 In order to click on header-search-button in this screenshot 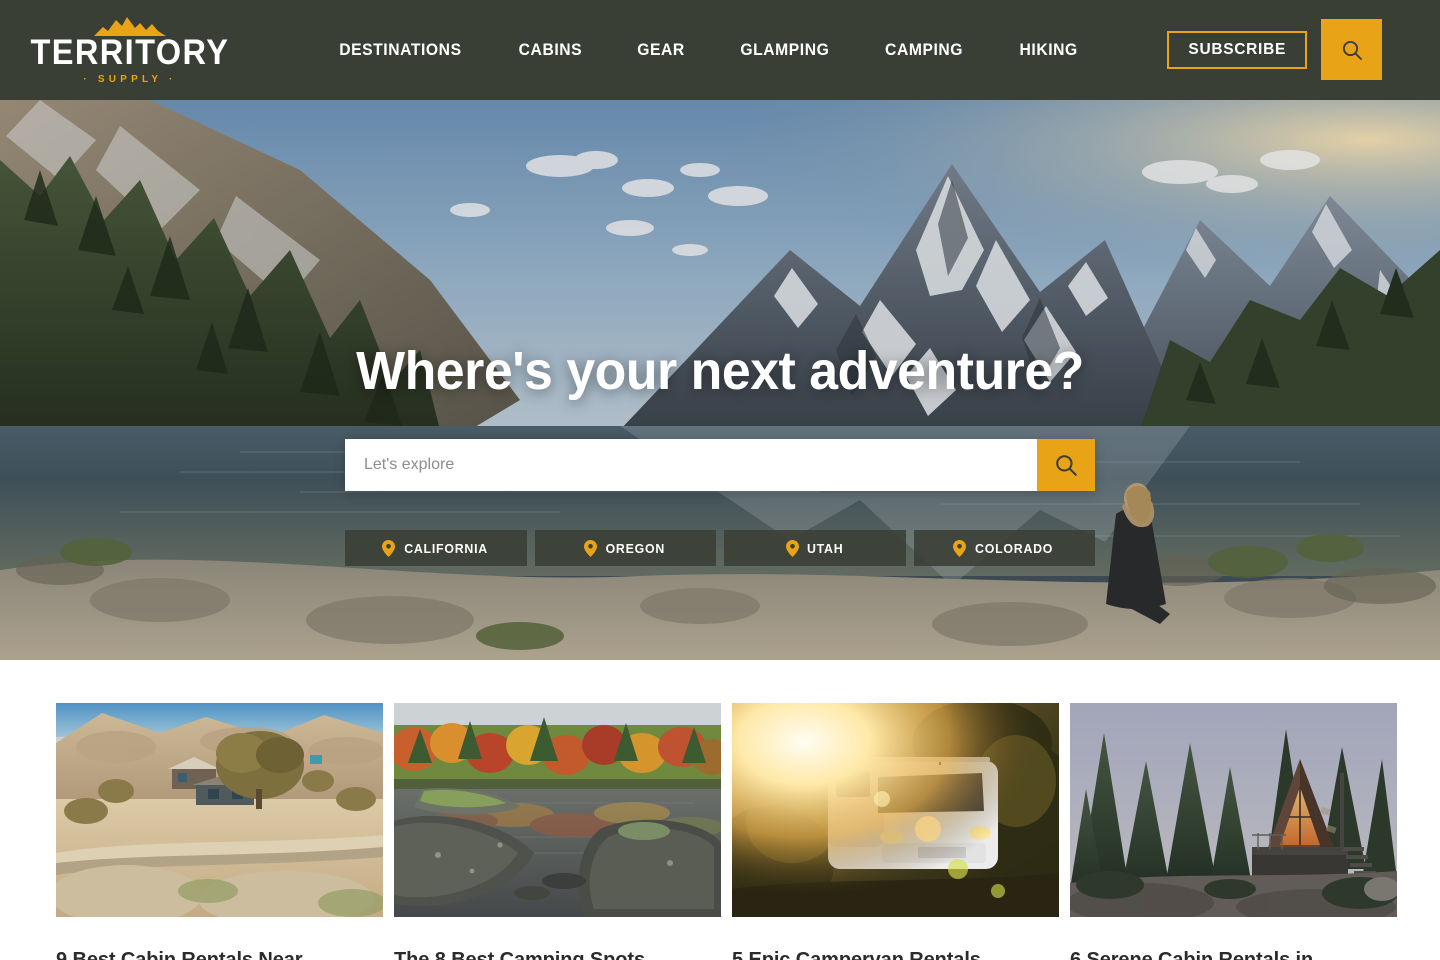, I will do `click(1351, 49)`.